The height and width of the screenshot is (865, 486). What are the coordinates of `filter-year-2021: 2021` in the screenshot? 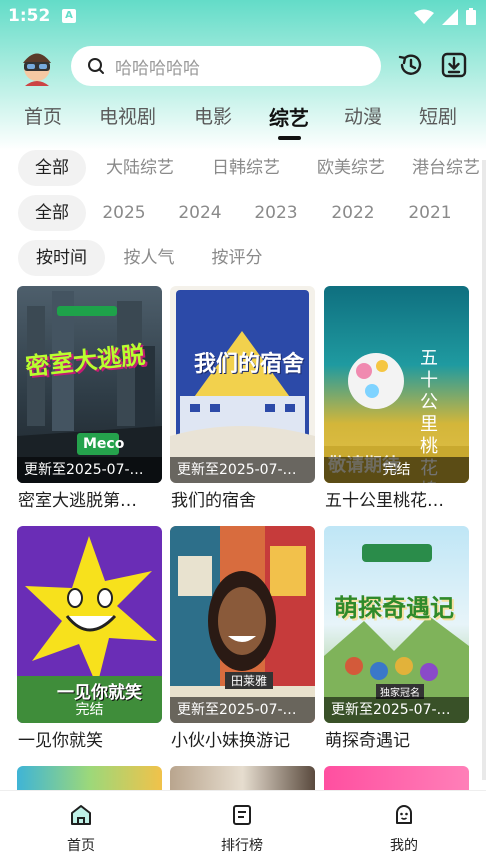 It's located at (430, 213).